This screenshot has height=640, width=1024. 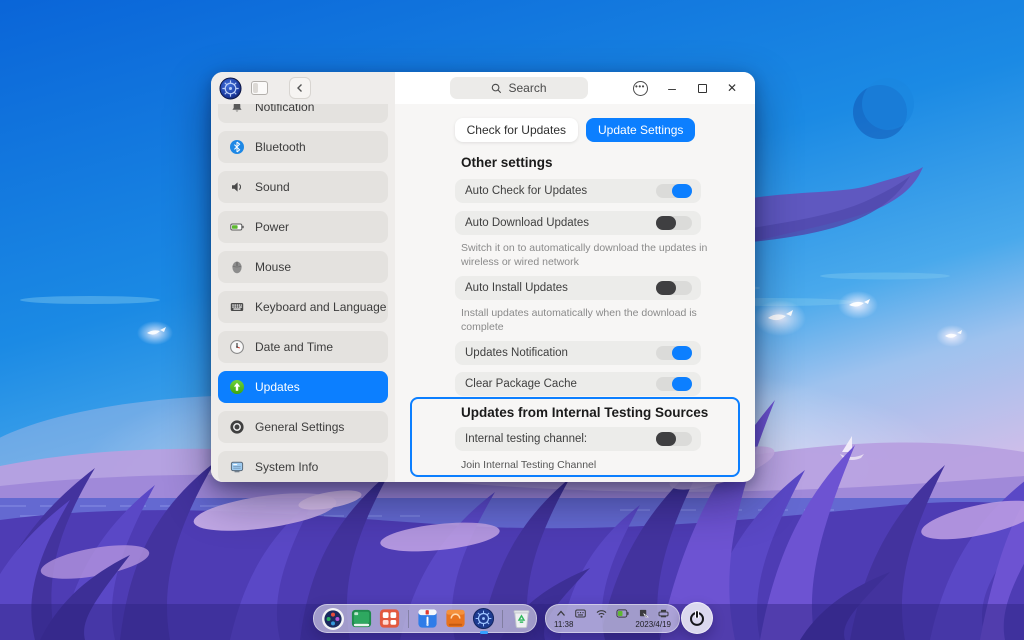 What do you see at coordinates (674, 191) in the screenshot?
I see `toggle-auto-check-updates` at bounding box center [674, 191].